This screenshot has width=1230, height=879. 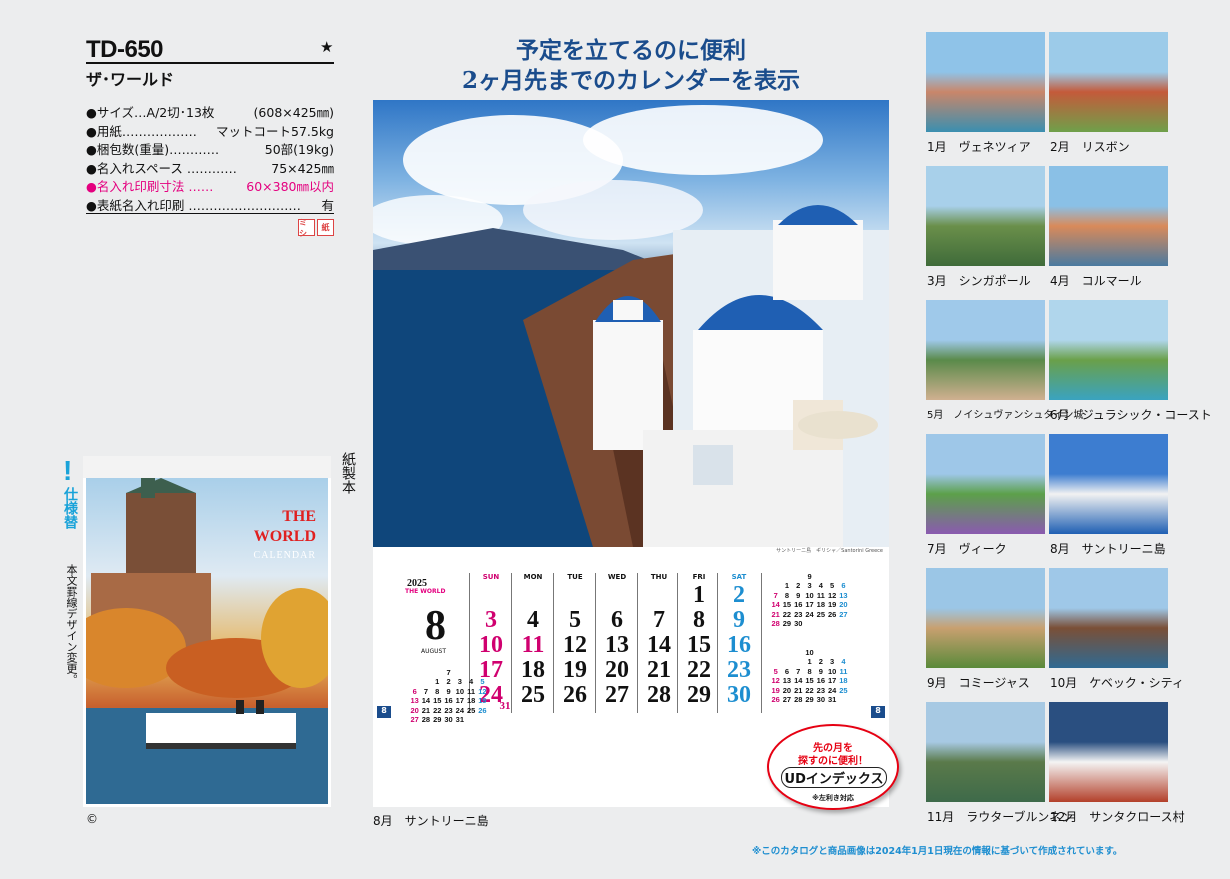 What do you see at coordinates (833, 767) in the screenshot?
I see `ud-index-badge: 先の月を 探すのに便利！ UDインデックス ※左利き対応` at bounding box center [833, 767].